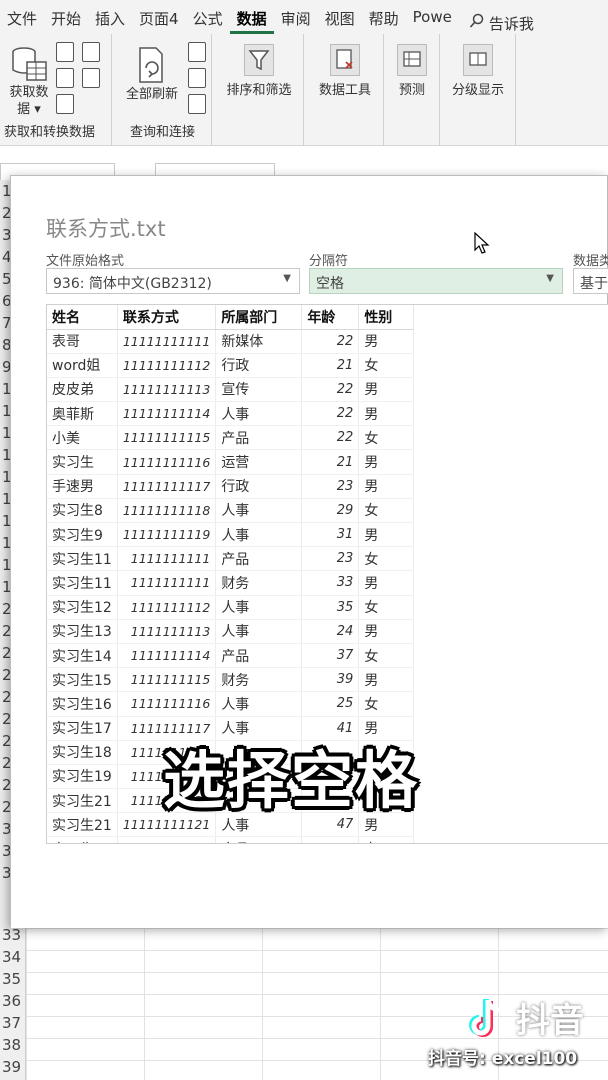 This screenshot has height=1080, width=608. Describe the element at coordinates (173, 281) in the screenshot. I see `file-origin-select: 936: 简体中文(GB2312) ▼` at that location.